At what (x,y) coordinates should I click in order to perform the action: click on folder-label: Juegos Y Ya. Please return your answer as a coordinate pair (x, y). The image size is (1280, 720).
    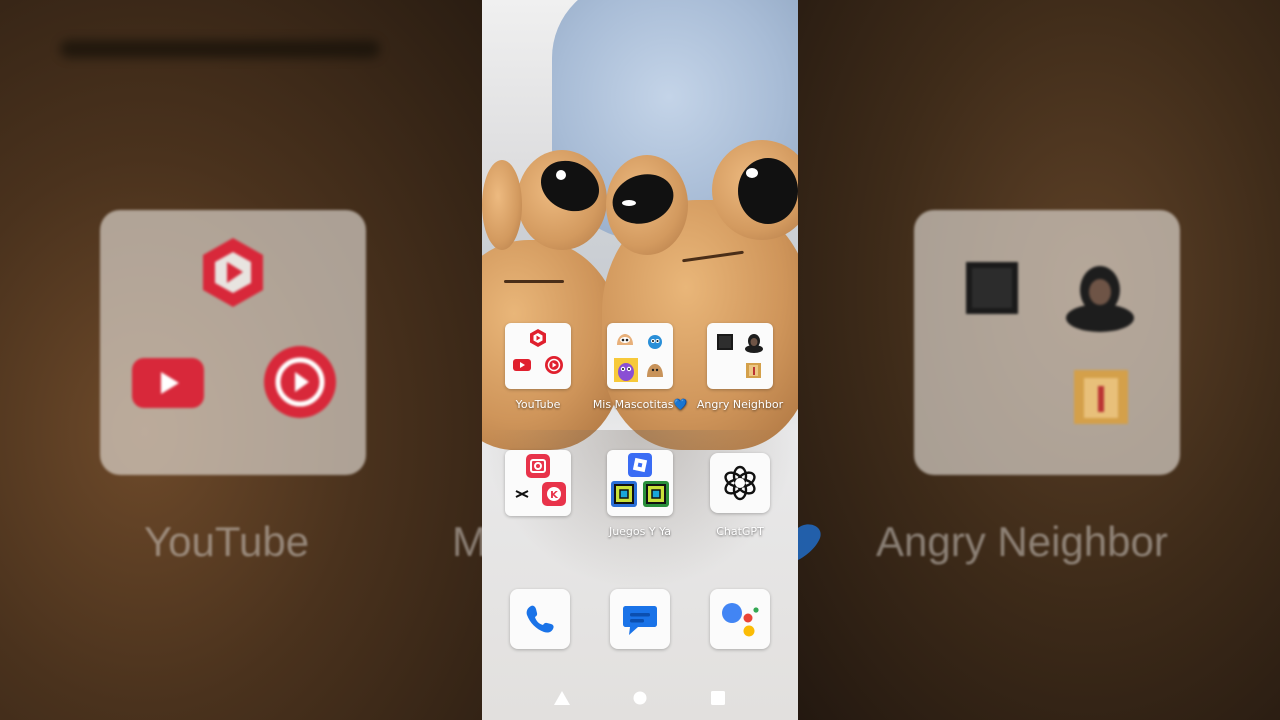
    Looking at the image, I should click on (640, 531).